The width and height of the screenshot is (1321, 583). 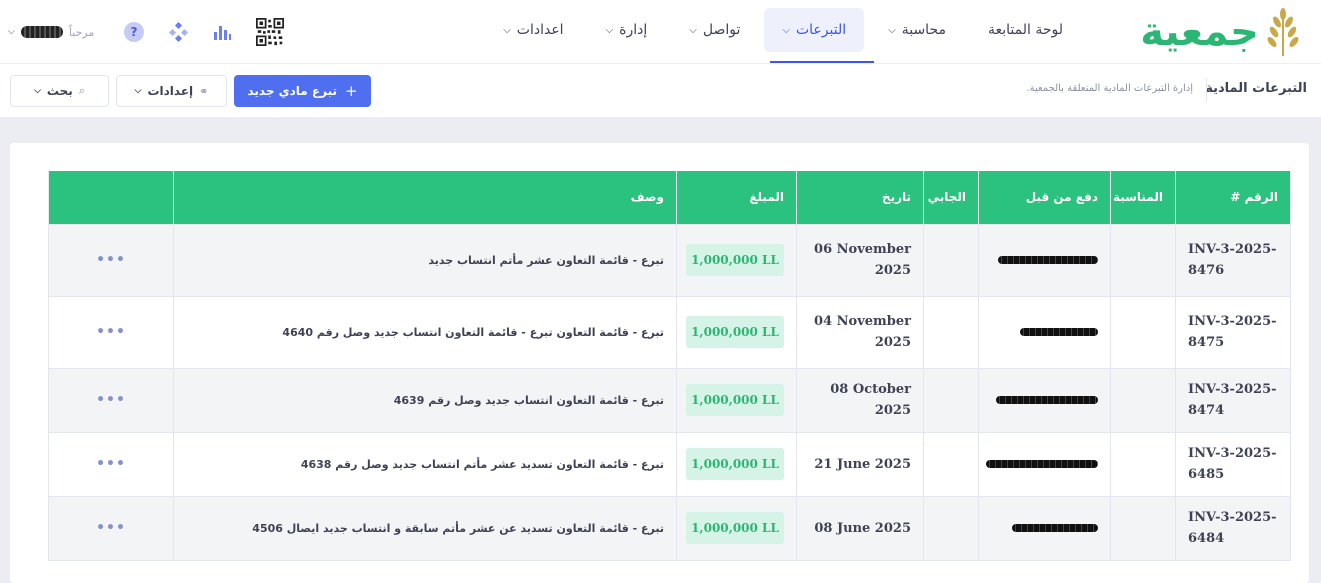 I want to click on qr-code-icon, so click(x=270, y=32).